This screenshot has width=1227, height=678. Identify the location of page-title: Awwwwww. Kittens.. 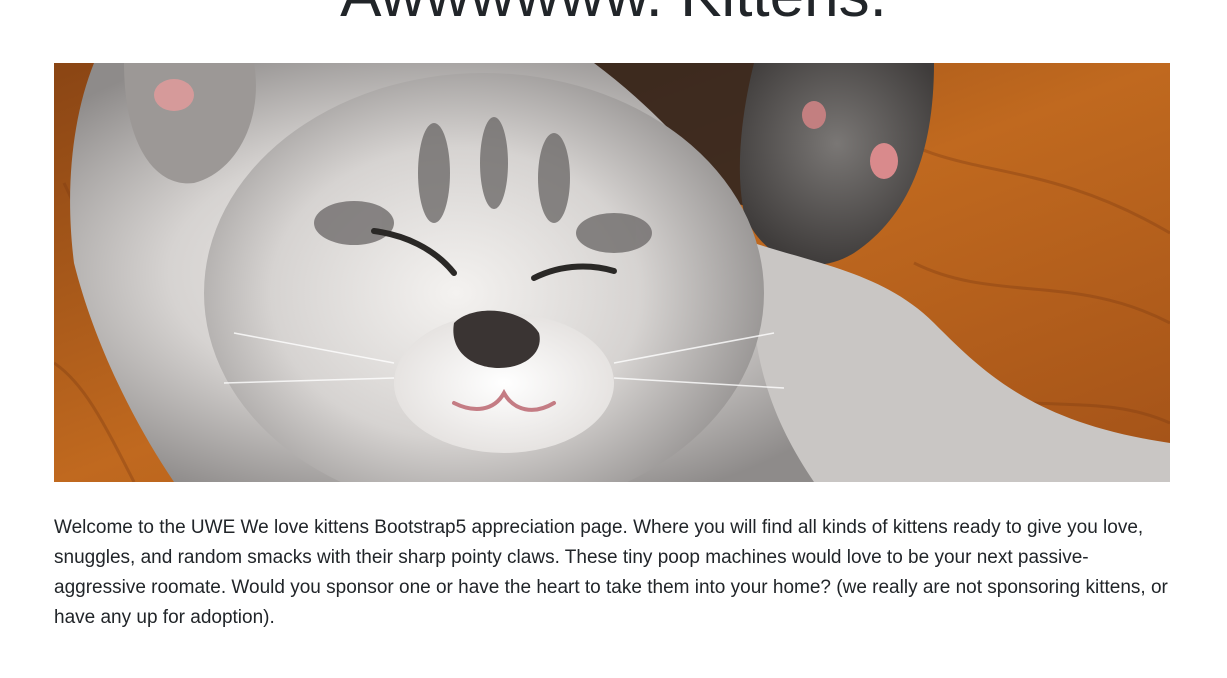
(613, 15).